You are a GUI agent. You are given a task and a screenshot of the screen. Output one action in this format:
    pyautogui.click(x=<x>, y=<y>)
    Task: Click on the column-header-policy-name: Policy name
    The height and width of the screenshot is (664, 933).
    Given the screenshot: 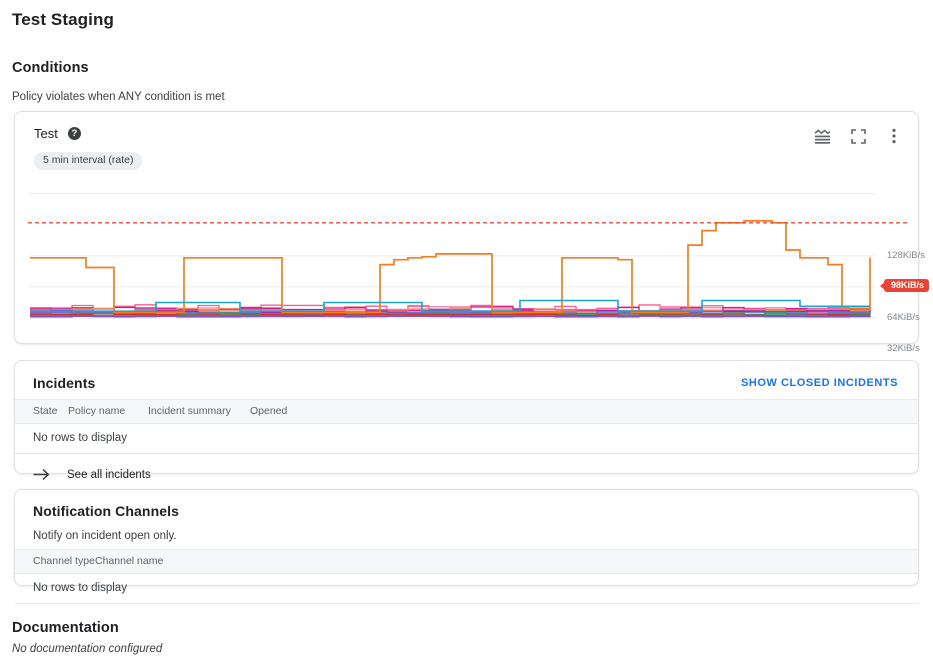 What is the action you would take?
    pyautogui.click(x=108, y=411)
    